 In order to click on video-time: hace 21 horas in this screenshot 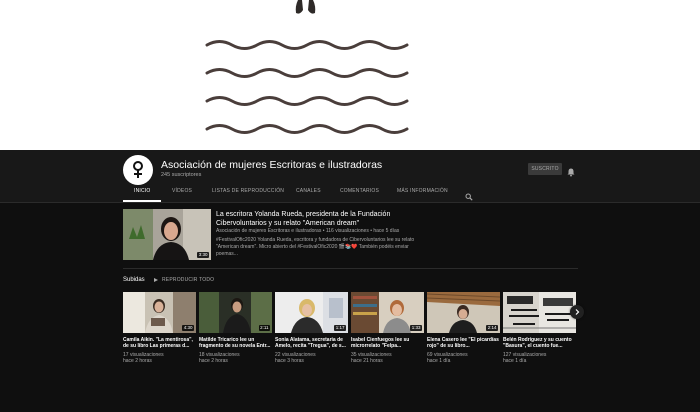, I will do `click(367, 361)`.